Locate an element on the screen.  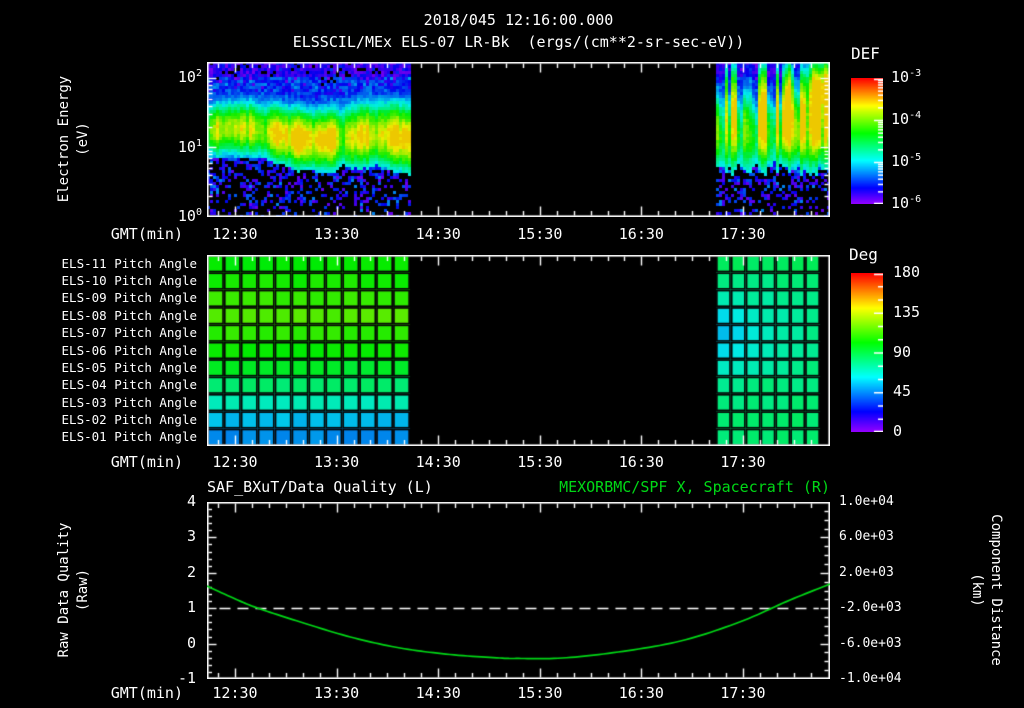
y-axis-label-line: Component Distance is located at coordinates (996, 590).